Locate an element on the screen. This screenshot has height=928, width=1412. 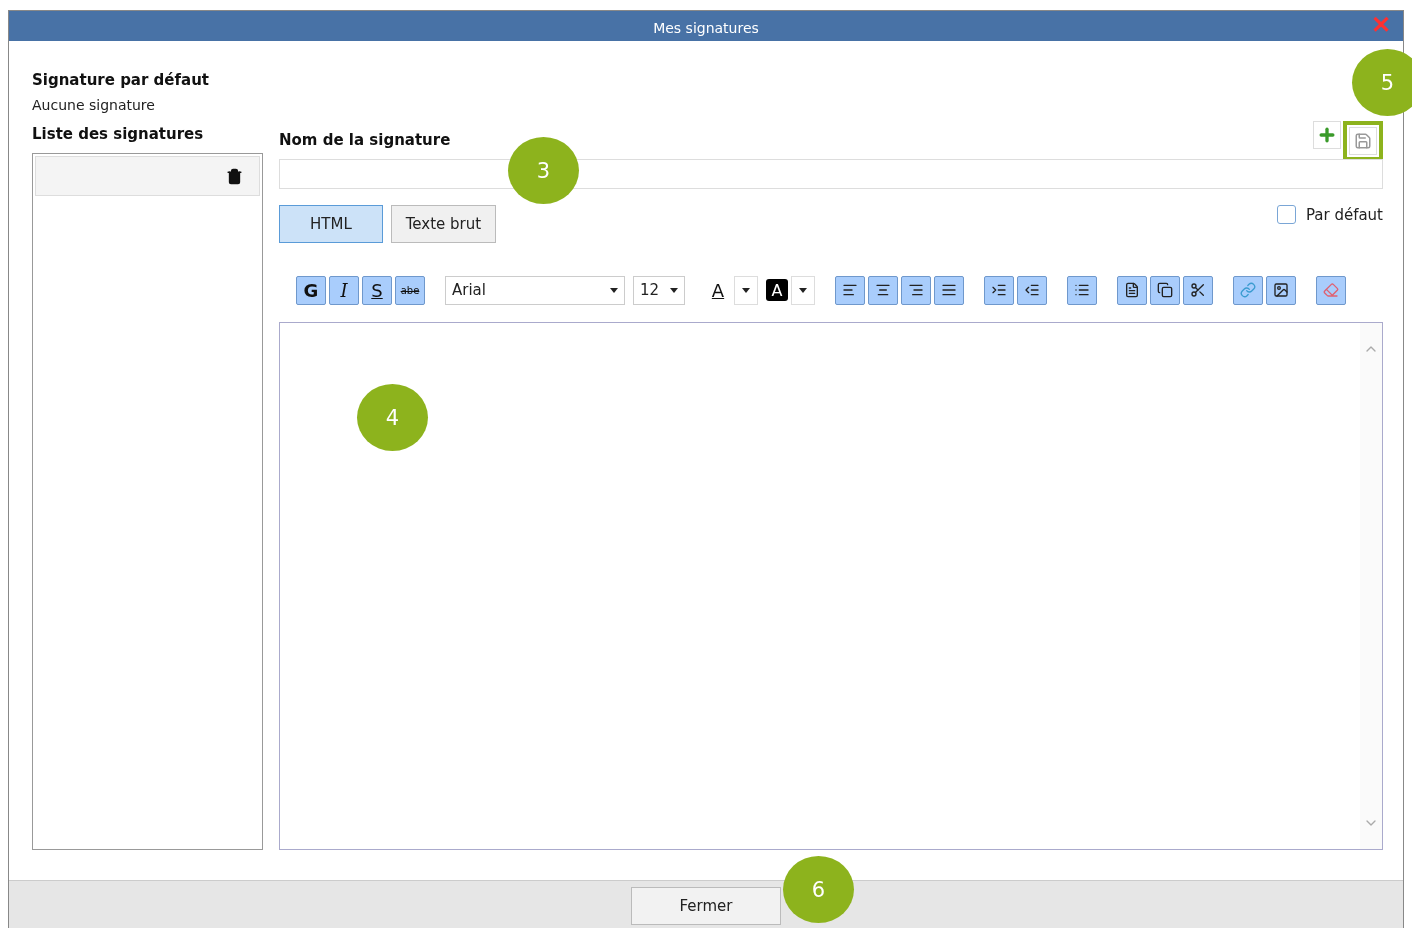
default-signature-value: Aucune signature is located at coordinates (94, 105).